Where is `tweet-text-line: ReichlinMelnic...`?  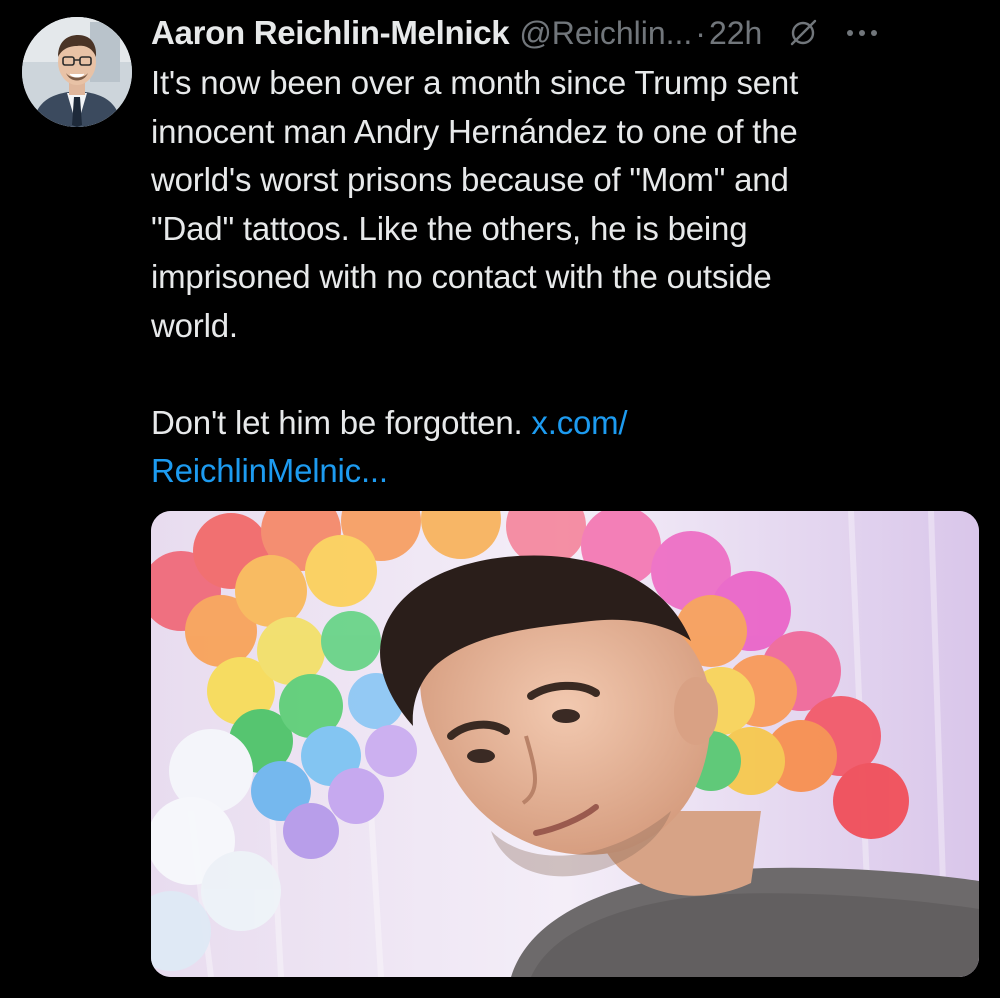
tweet-text-line: ReichlinMelnic... is located at coordinates (551, 471).